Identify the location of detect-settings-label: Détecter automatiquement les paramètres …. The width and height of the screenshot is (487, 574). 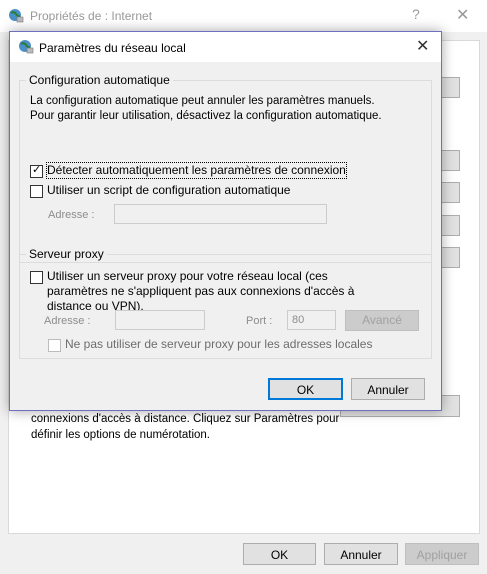
(196, 170).